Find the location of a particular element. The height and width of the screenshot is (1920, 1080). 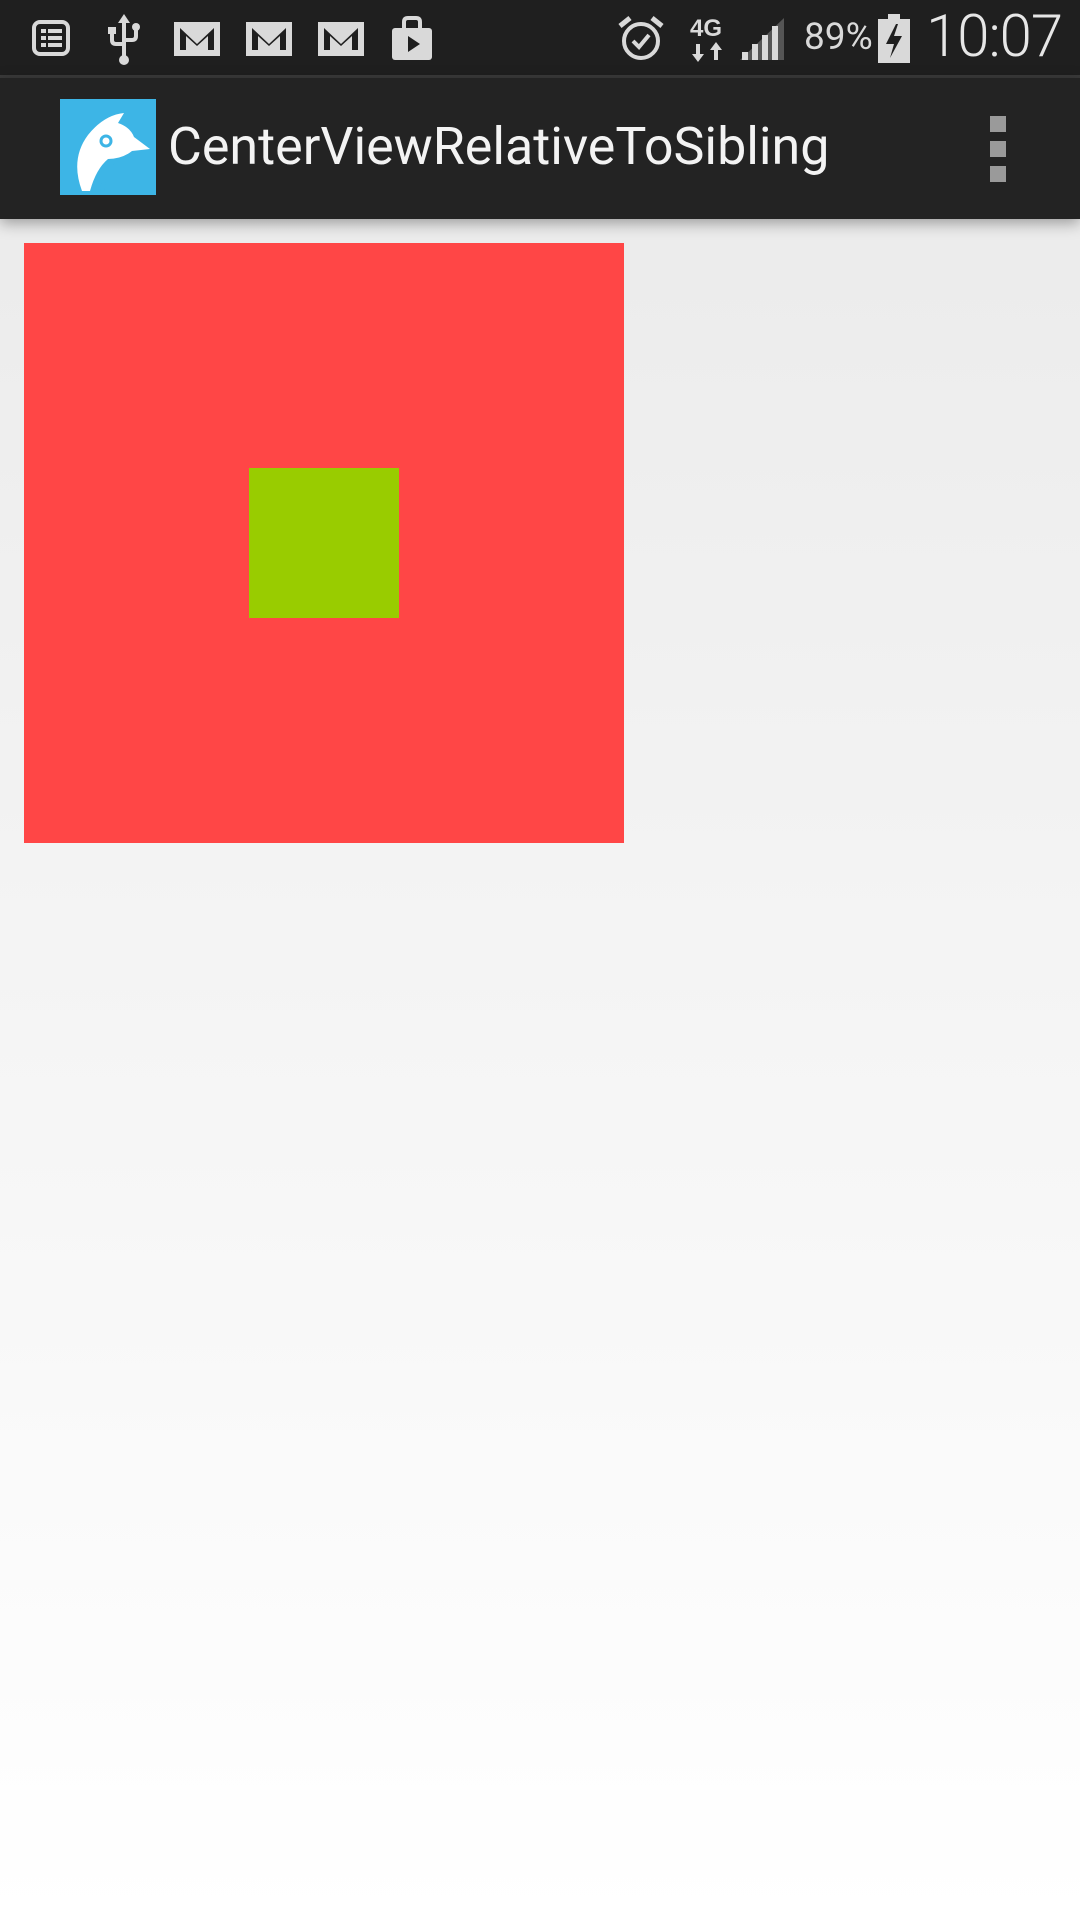

task-list-icon is located at coordinates (52, 38).